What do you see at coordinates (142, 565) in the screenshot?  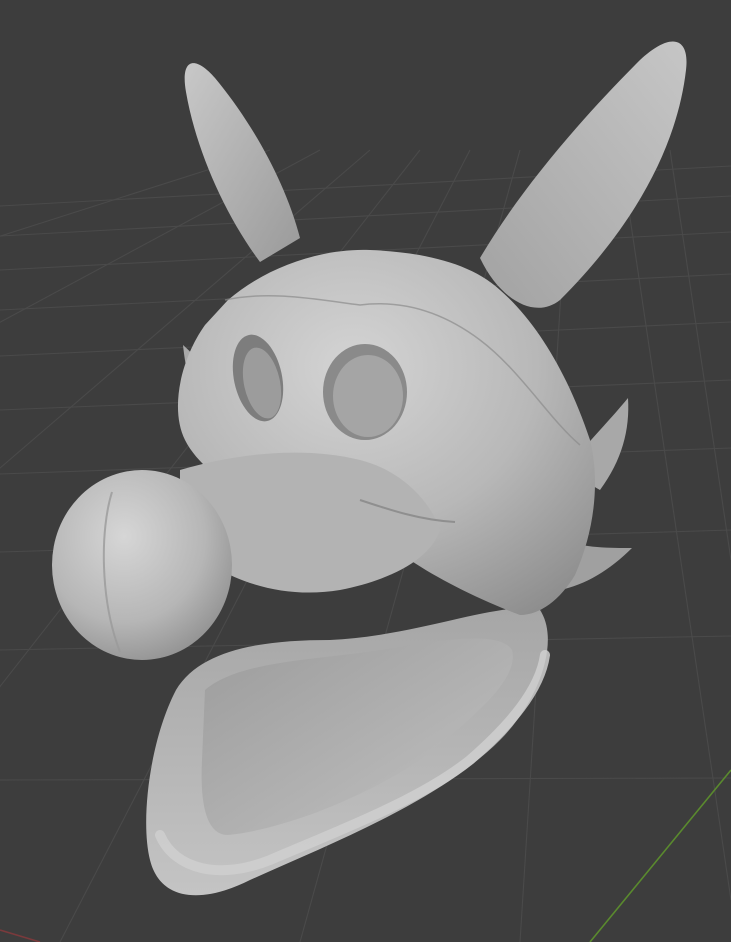 I see `snout-nose` at bounding box center [142, 565].